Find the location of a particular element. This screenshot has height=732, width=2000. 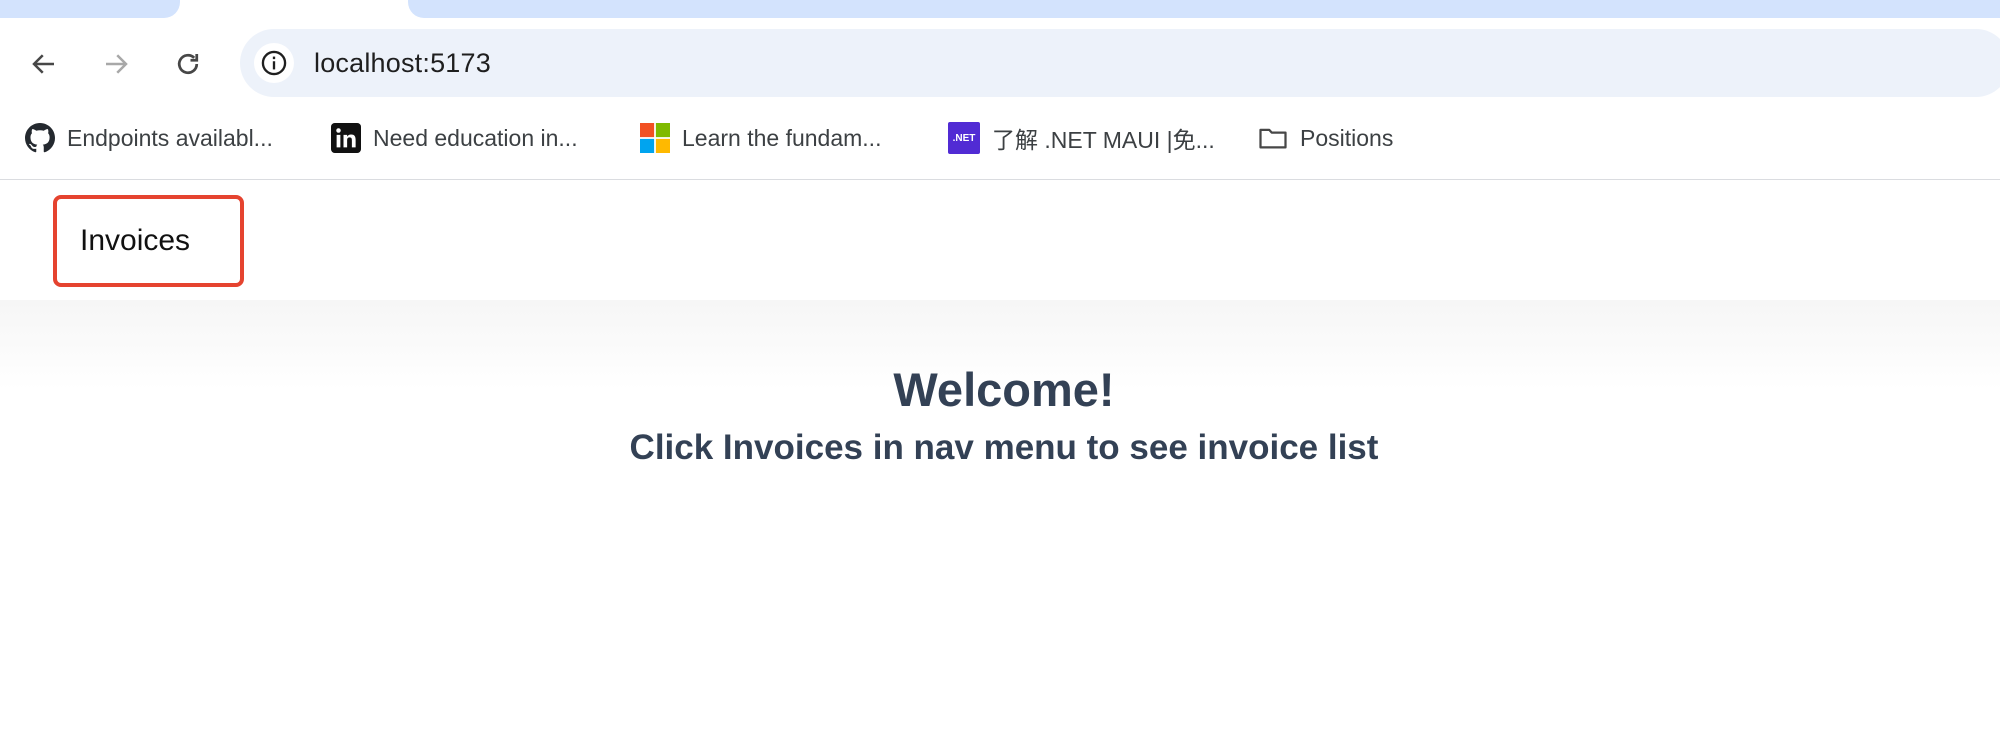

forward-button is located at coordinates (116, 64).